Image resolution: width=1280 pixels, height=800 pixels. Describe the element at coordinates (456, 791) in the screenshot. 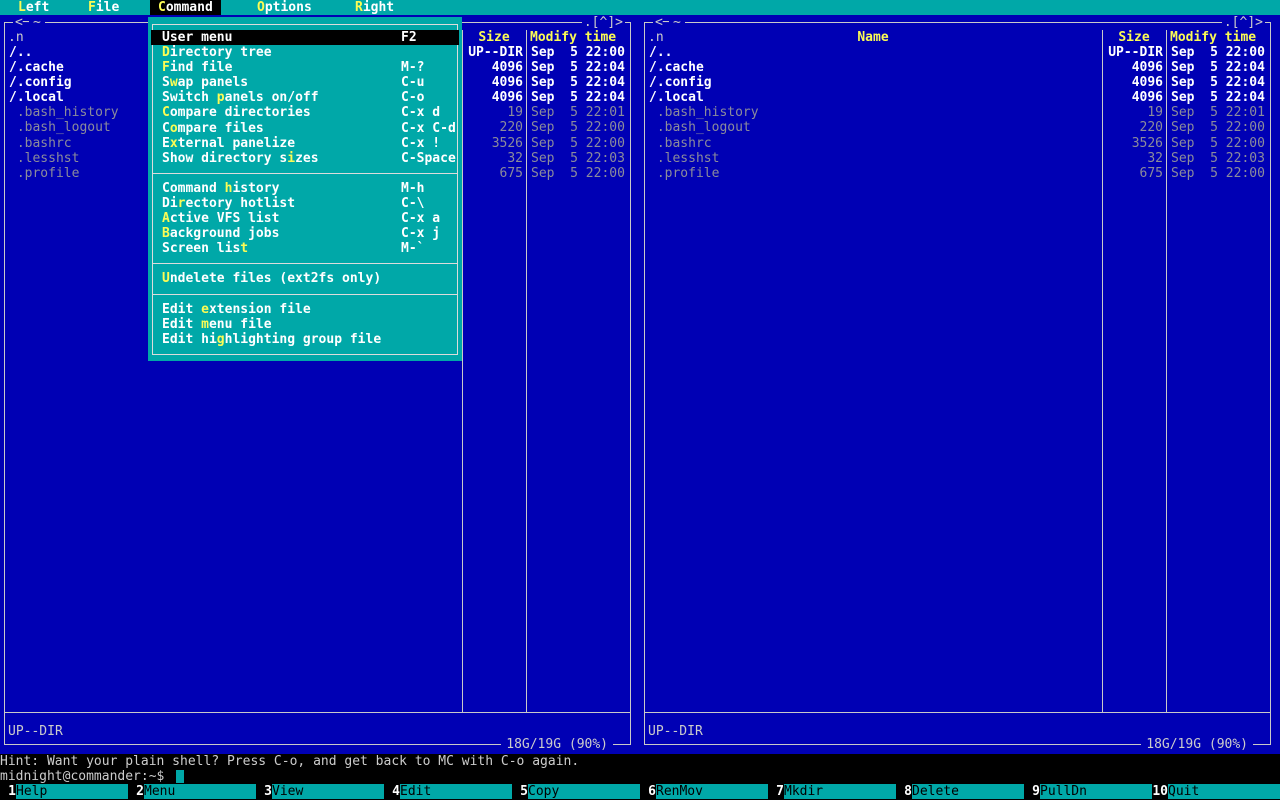

I see `fkey-button-edit: Edit` at that location.